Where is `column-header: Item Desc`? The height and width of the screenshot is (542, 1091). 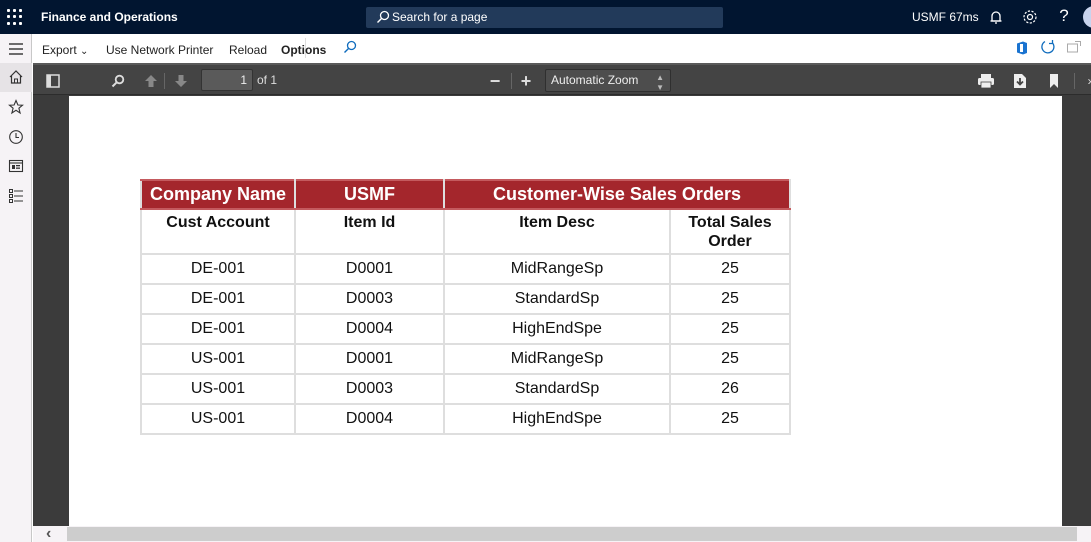 column-header: Item Desc is located at coordinates (557, 231).